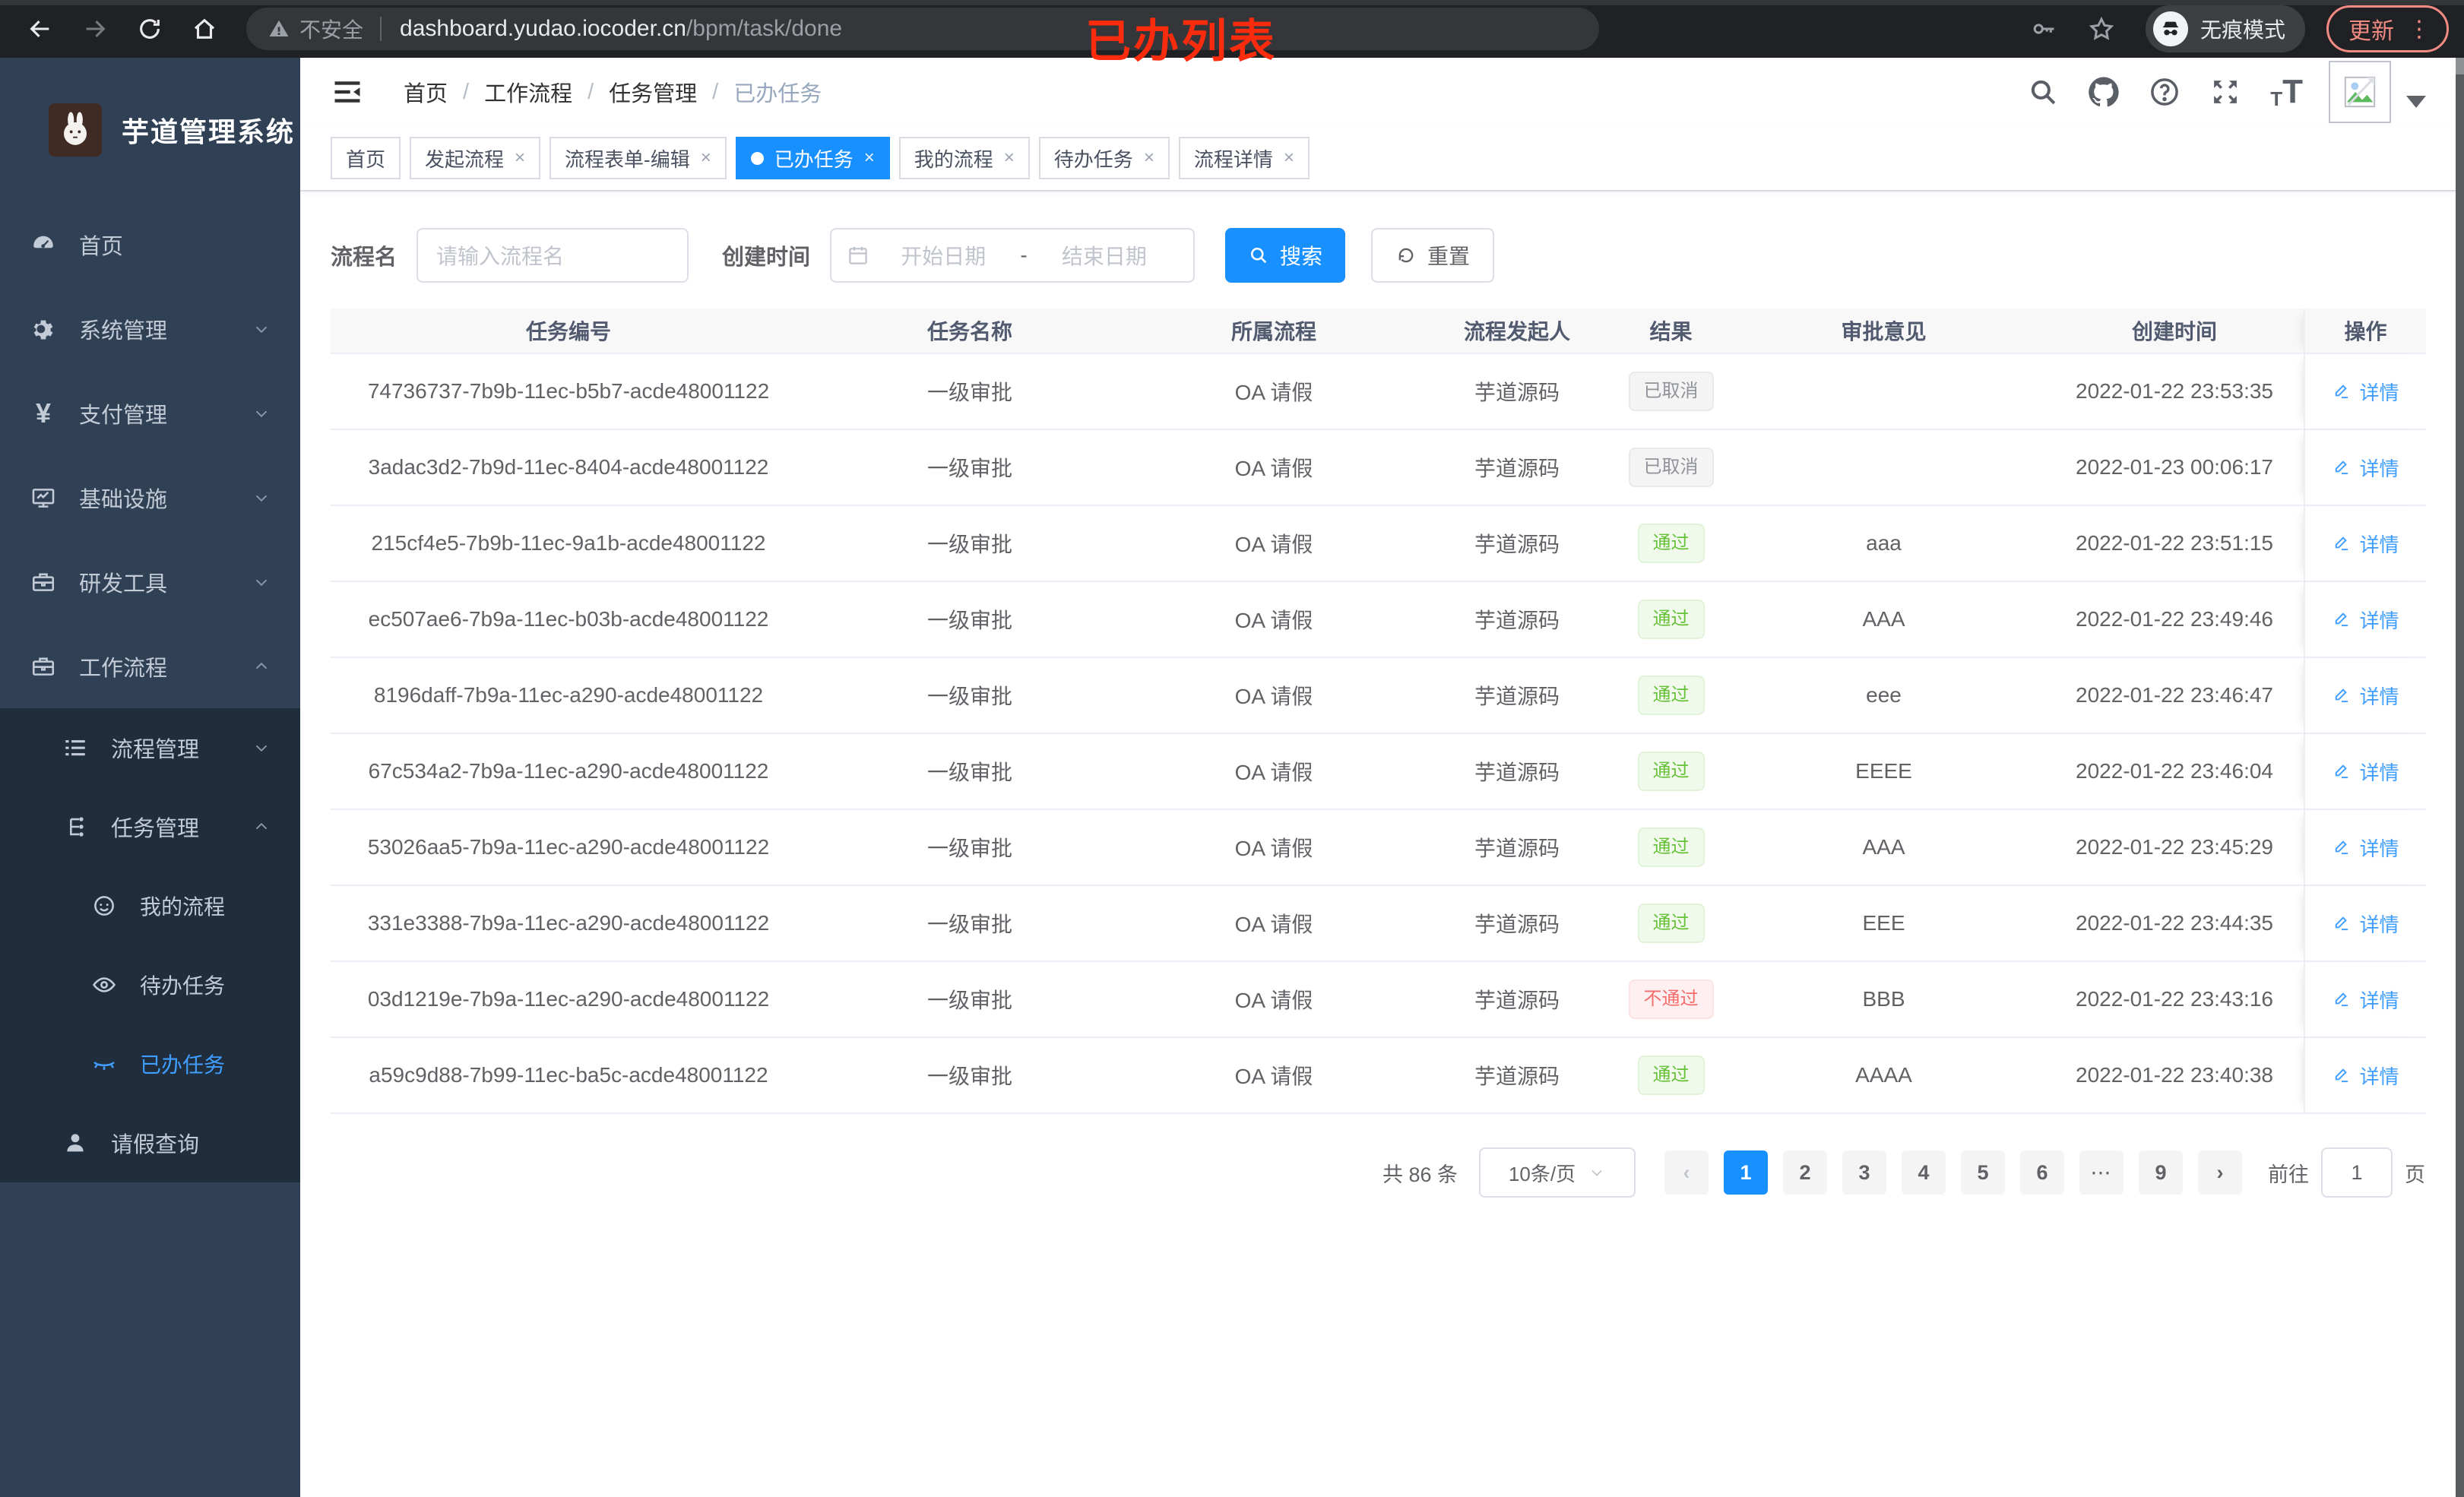 The image size is (2464, 1497). What do you see at coordinates (1104, 158) in the screenshot?
I see `tab-待办任务: 待办任务 ×` at bounding box center [1104, 158].